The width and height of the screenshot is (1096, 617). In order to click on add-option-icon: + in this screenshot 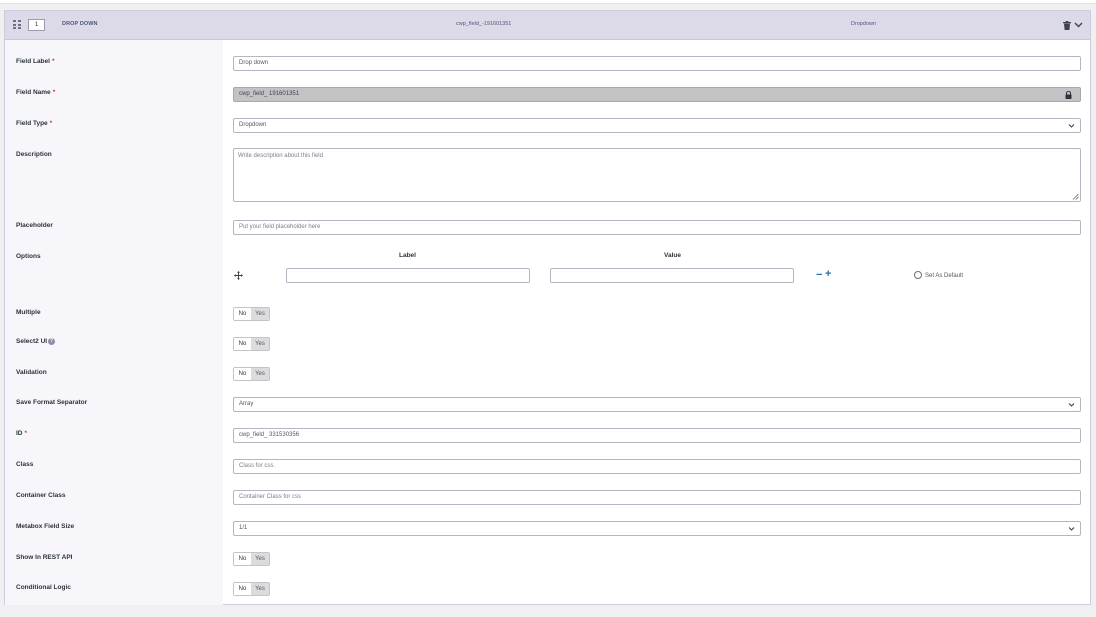, I will do `click(828, 274)`.